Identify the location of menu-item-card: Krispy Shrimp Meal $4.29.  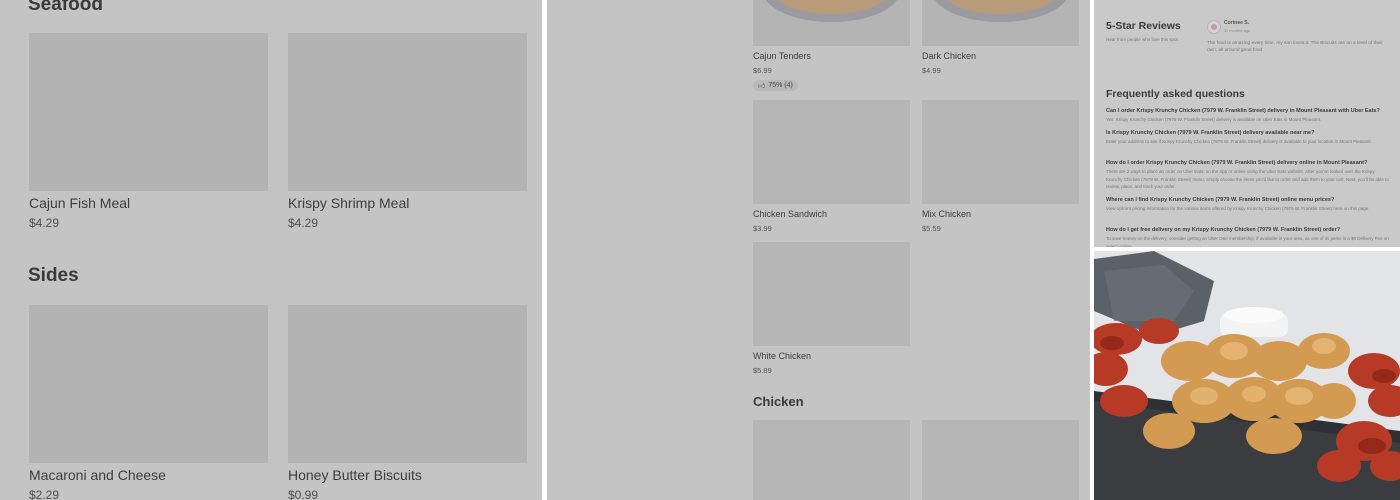
(407, 131).